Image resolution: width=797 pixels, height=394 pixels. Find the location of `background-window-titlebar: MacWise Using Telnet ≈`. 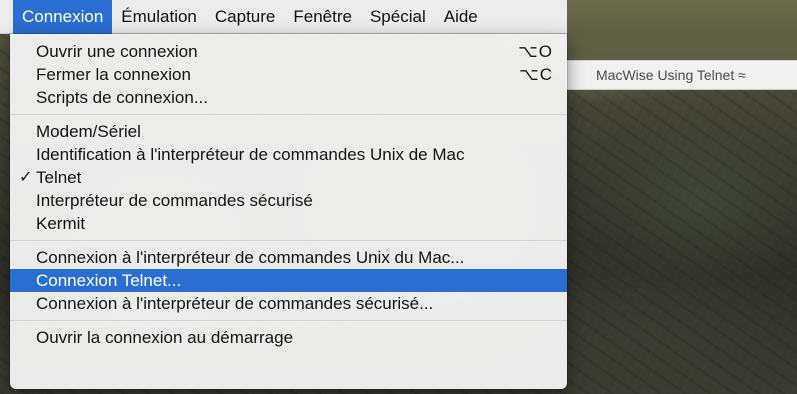

background-window-titlebar: MacWise Using Telnet ≈ is located at coordinates (681, 75).